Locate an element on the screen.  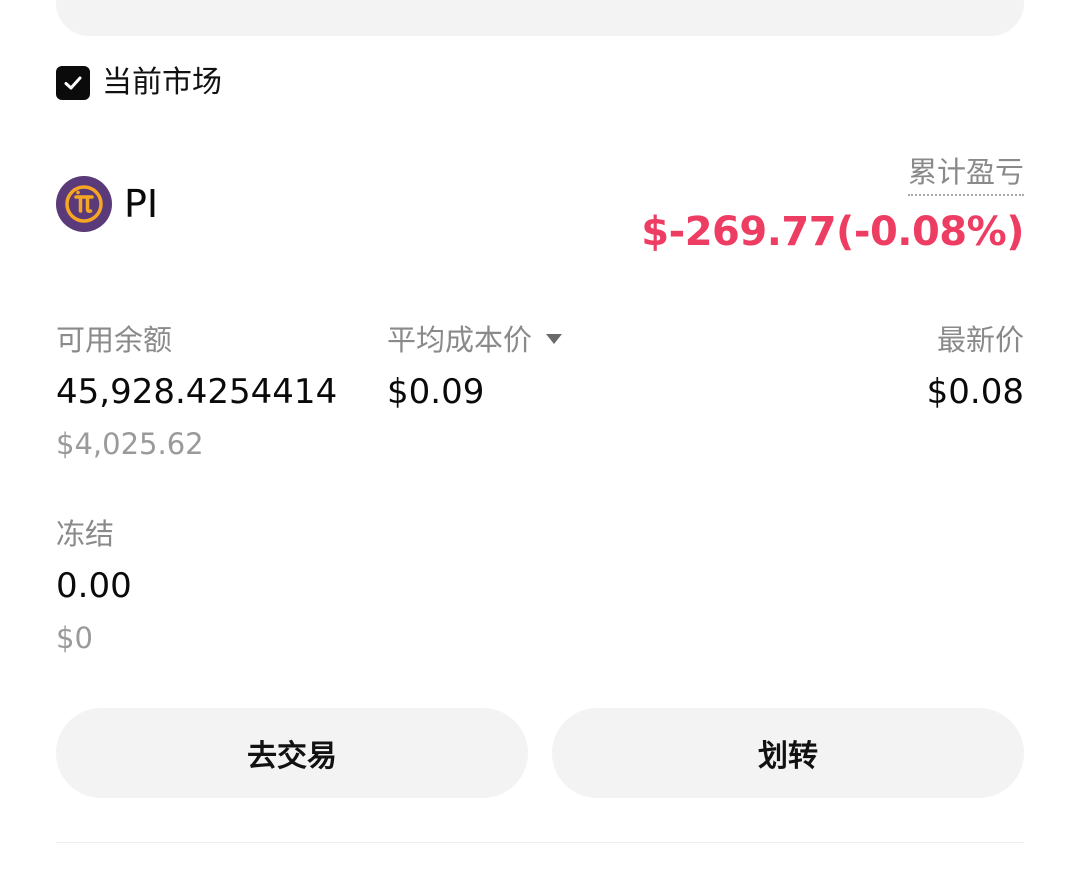
available-balance-usd: $4,025.62 is located at coordinates (130, 444).